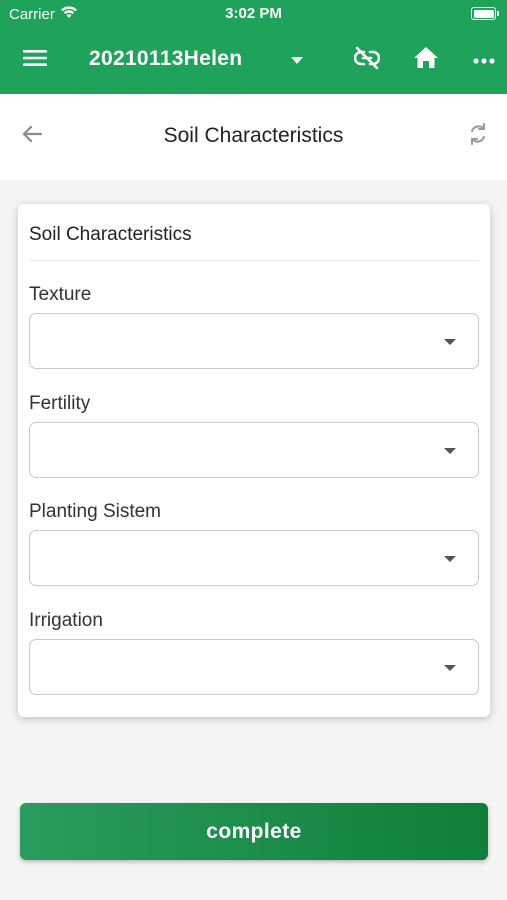  I want to click on card-divider, so click(254, 260).